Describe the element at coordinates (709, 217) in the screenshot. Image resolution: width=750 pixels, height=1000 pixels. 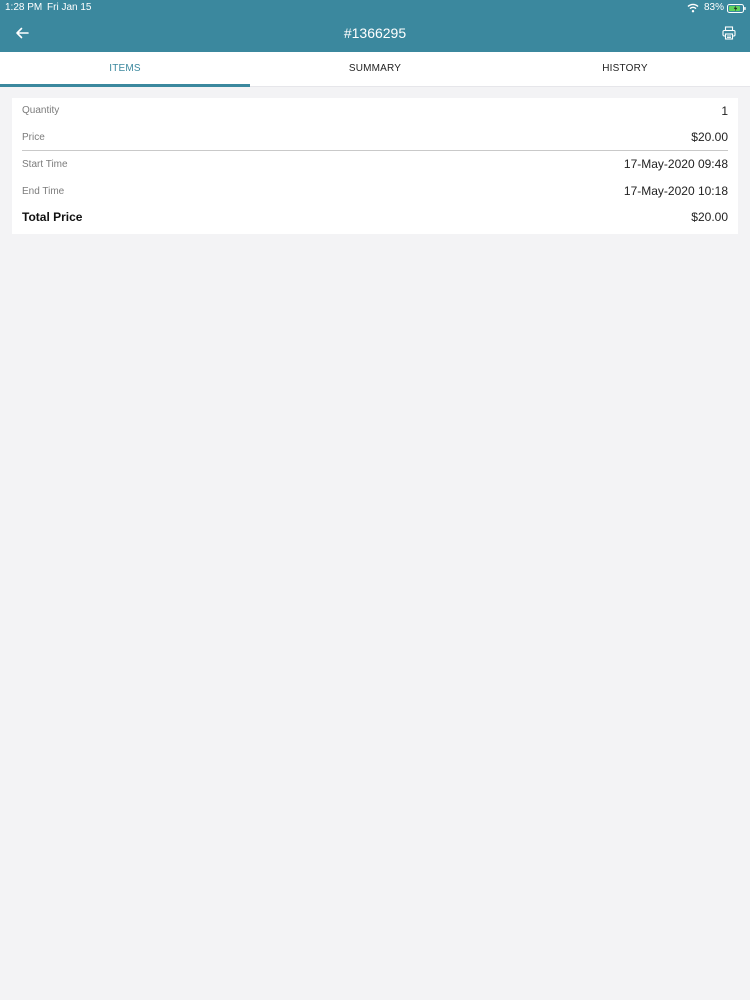
I see `total-price-value: $20.00` at that location.